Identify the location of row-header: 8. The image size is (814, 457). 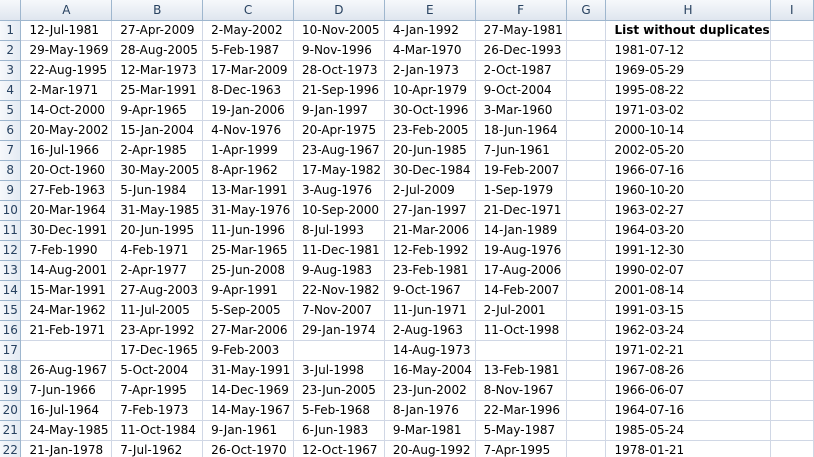
(11, 170).